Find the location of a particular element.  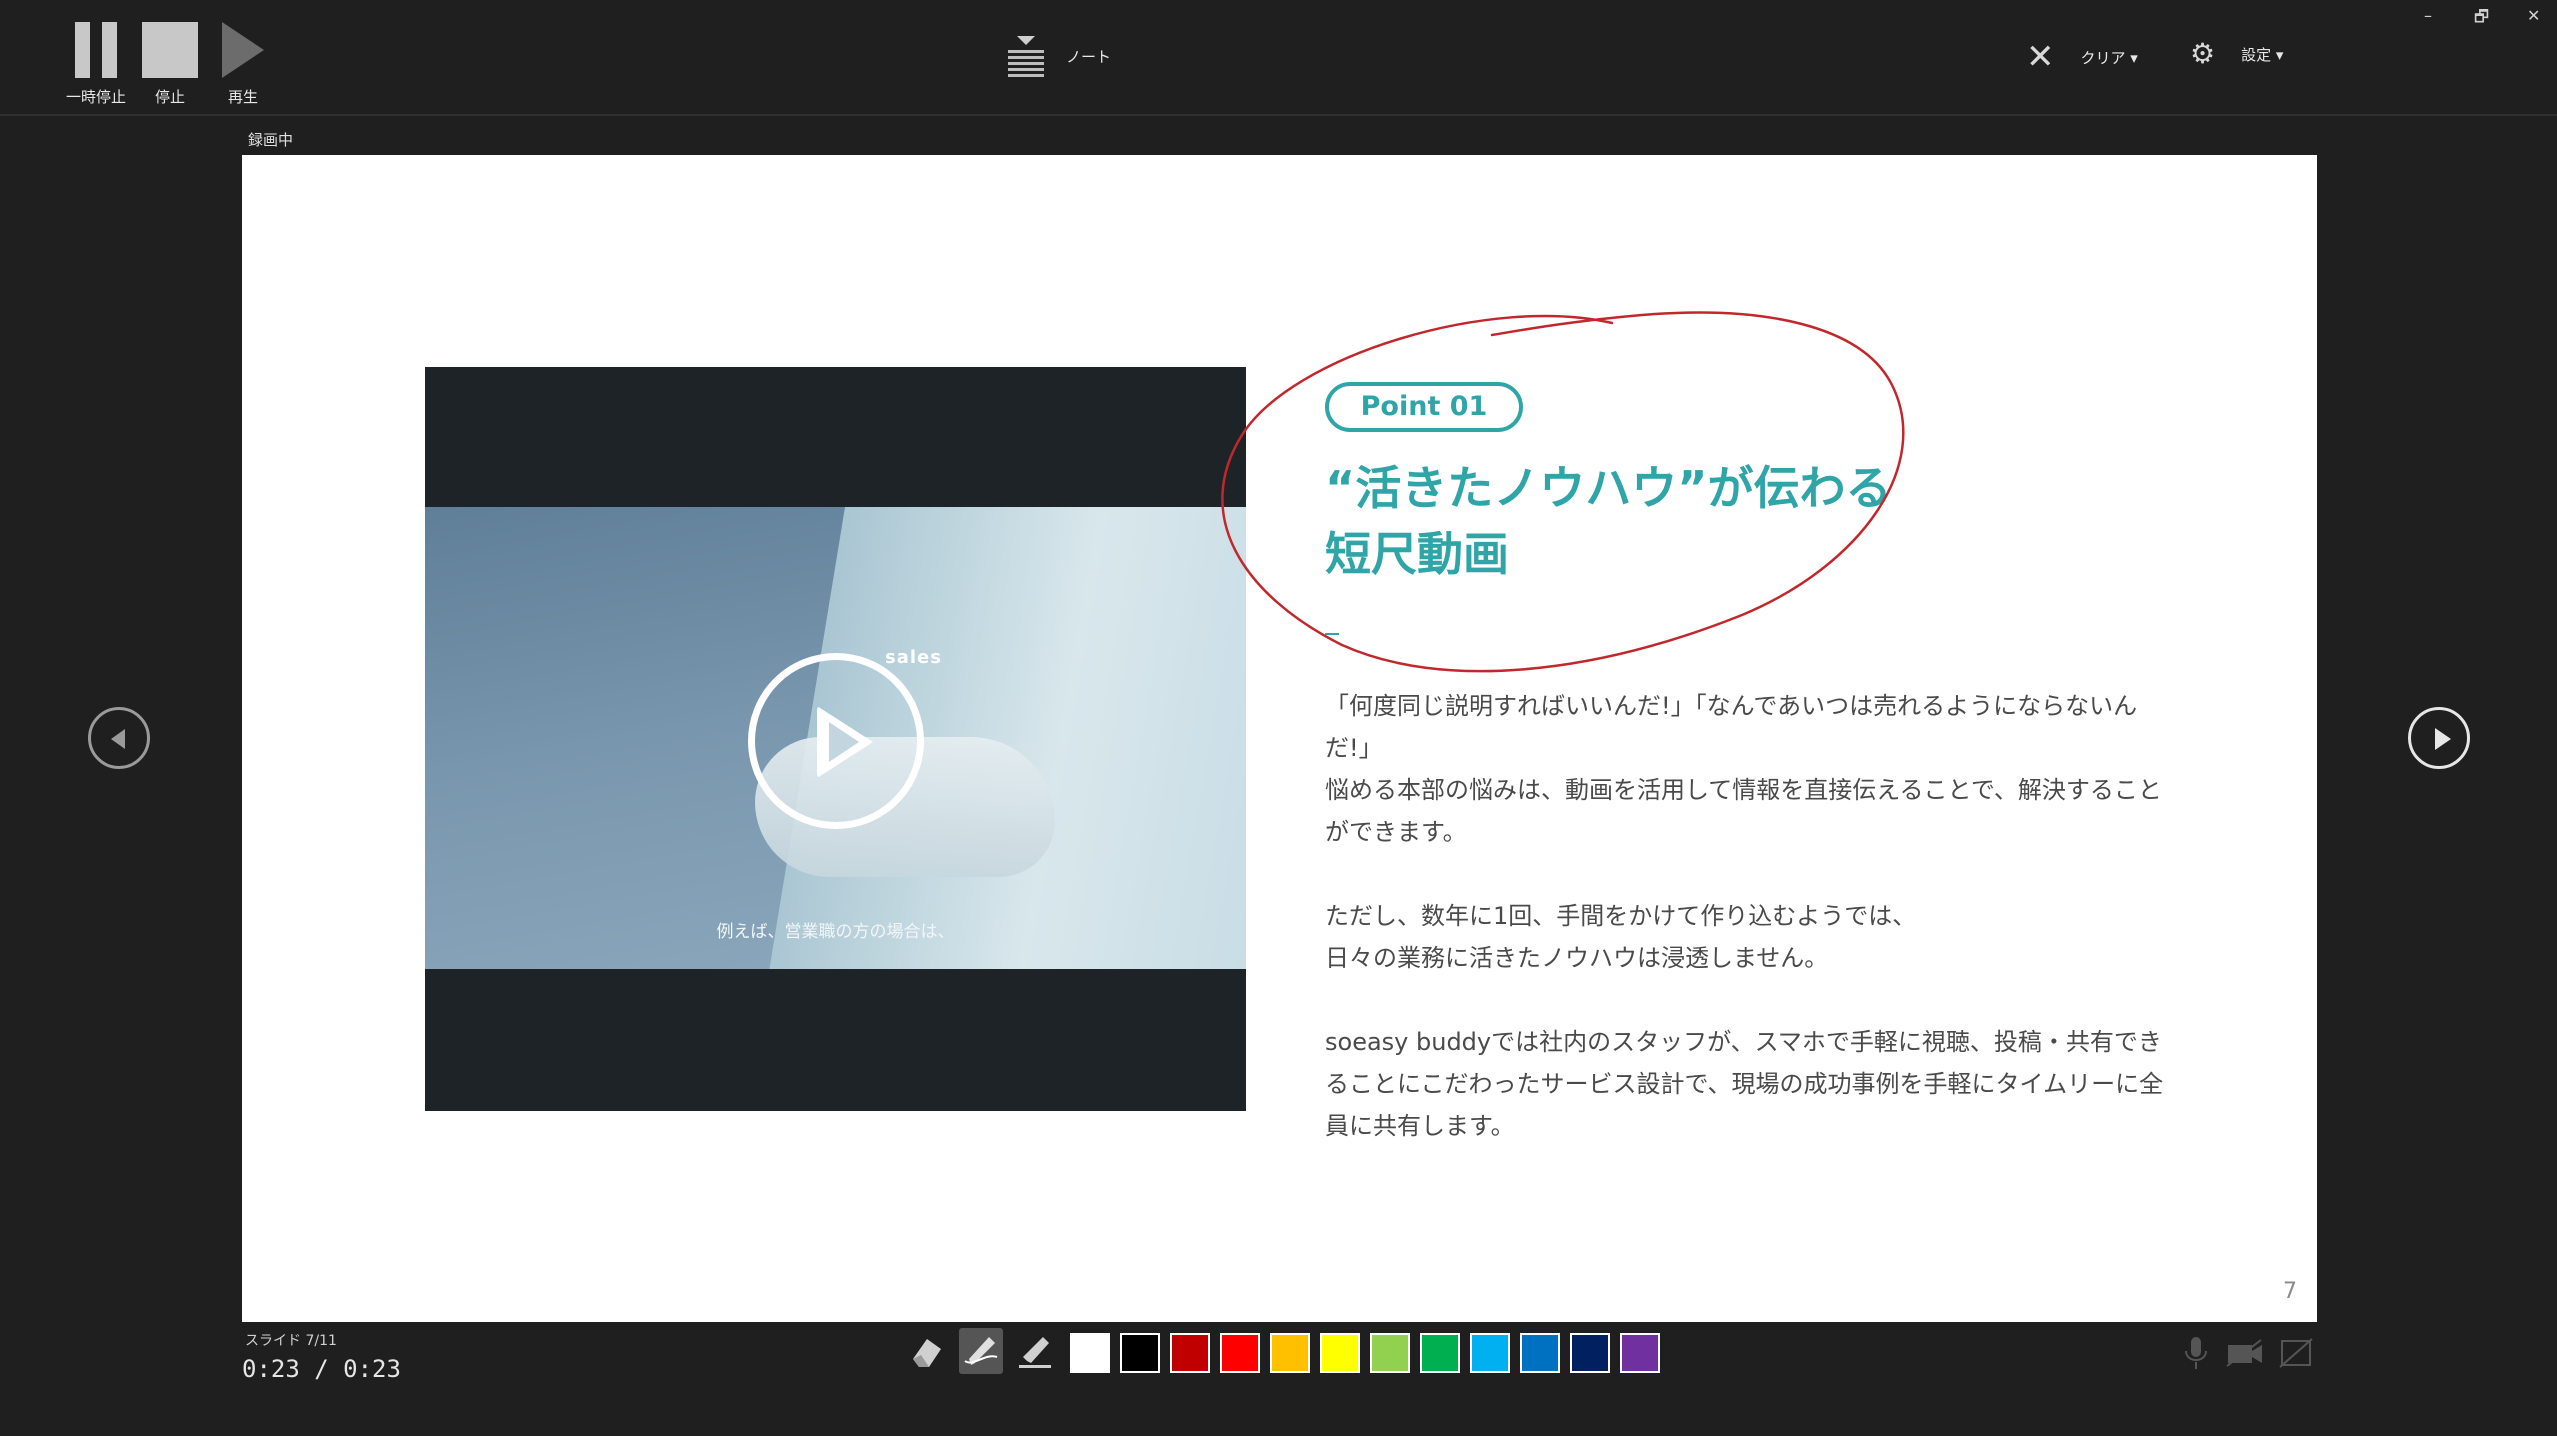

eraser-tool is located at coordinates (927, 1351).